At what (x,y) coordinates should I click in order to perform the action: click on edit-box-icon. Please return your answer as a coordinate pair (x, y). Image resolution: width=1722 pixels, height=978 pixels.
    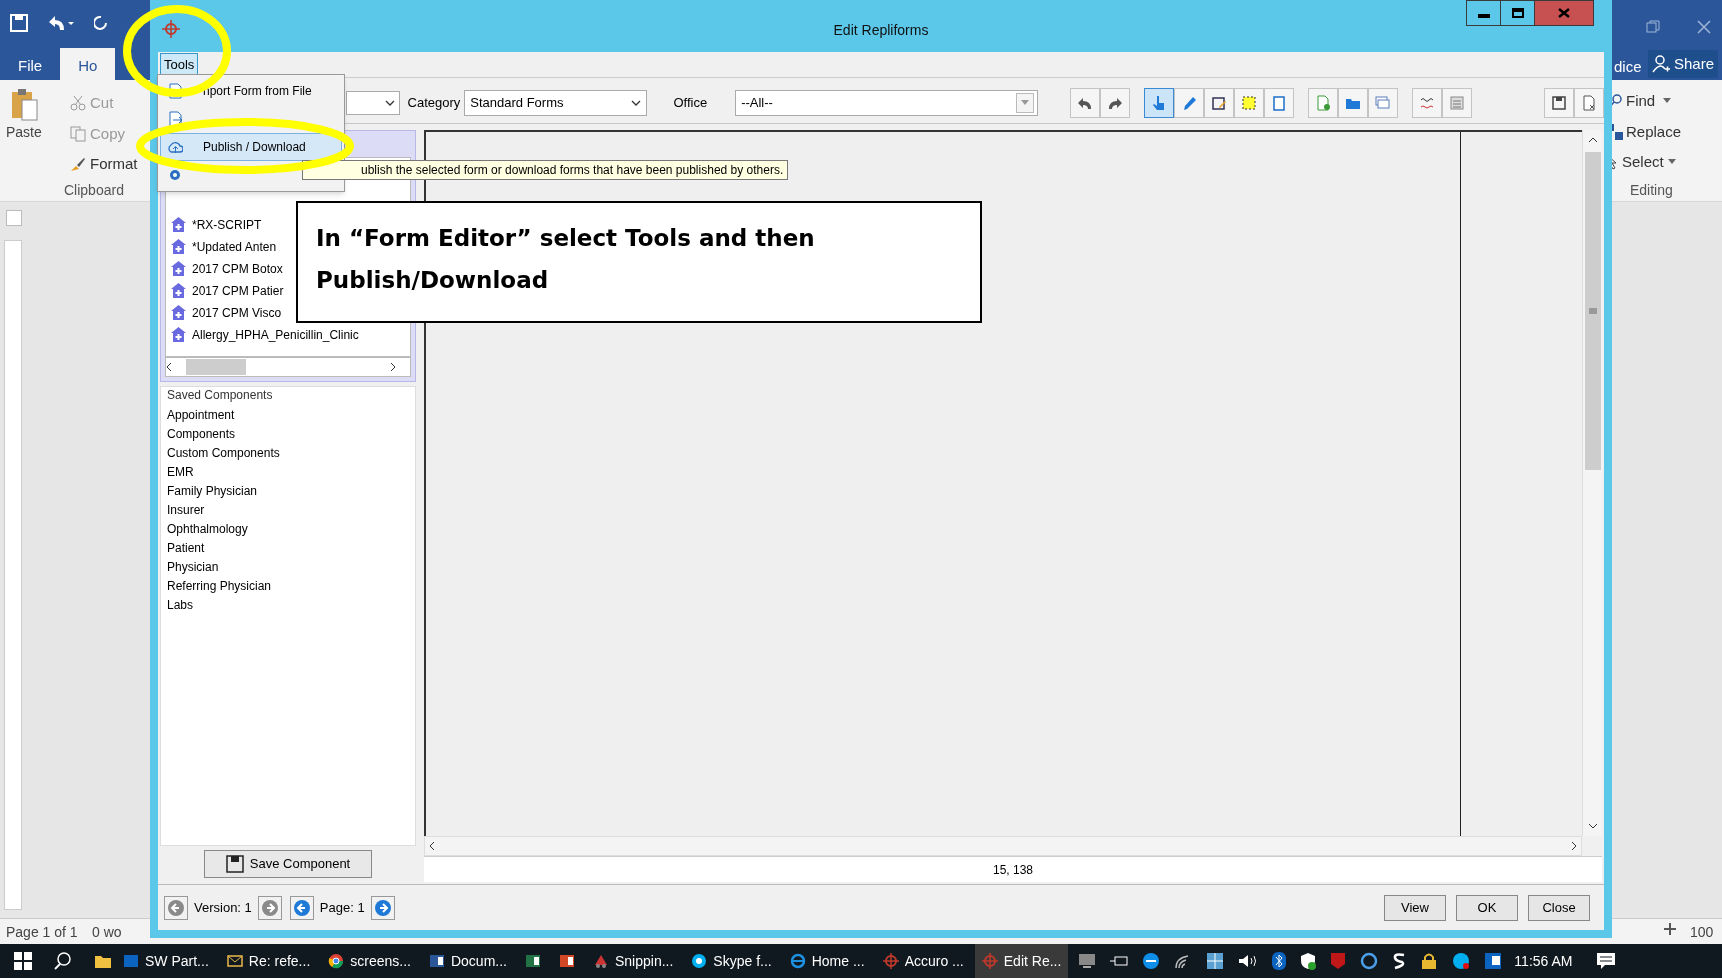
    Looking at the image, I should click on (1219, 102).